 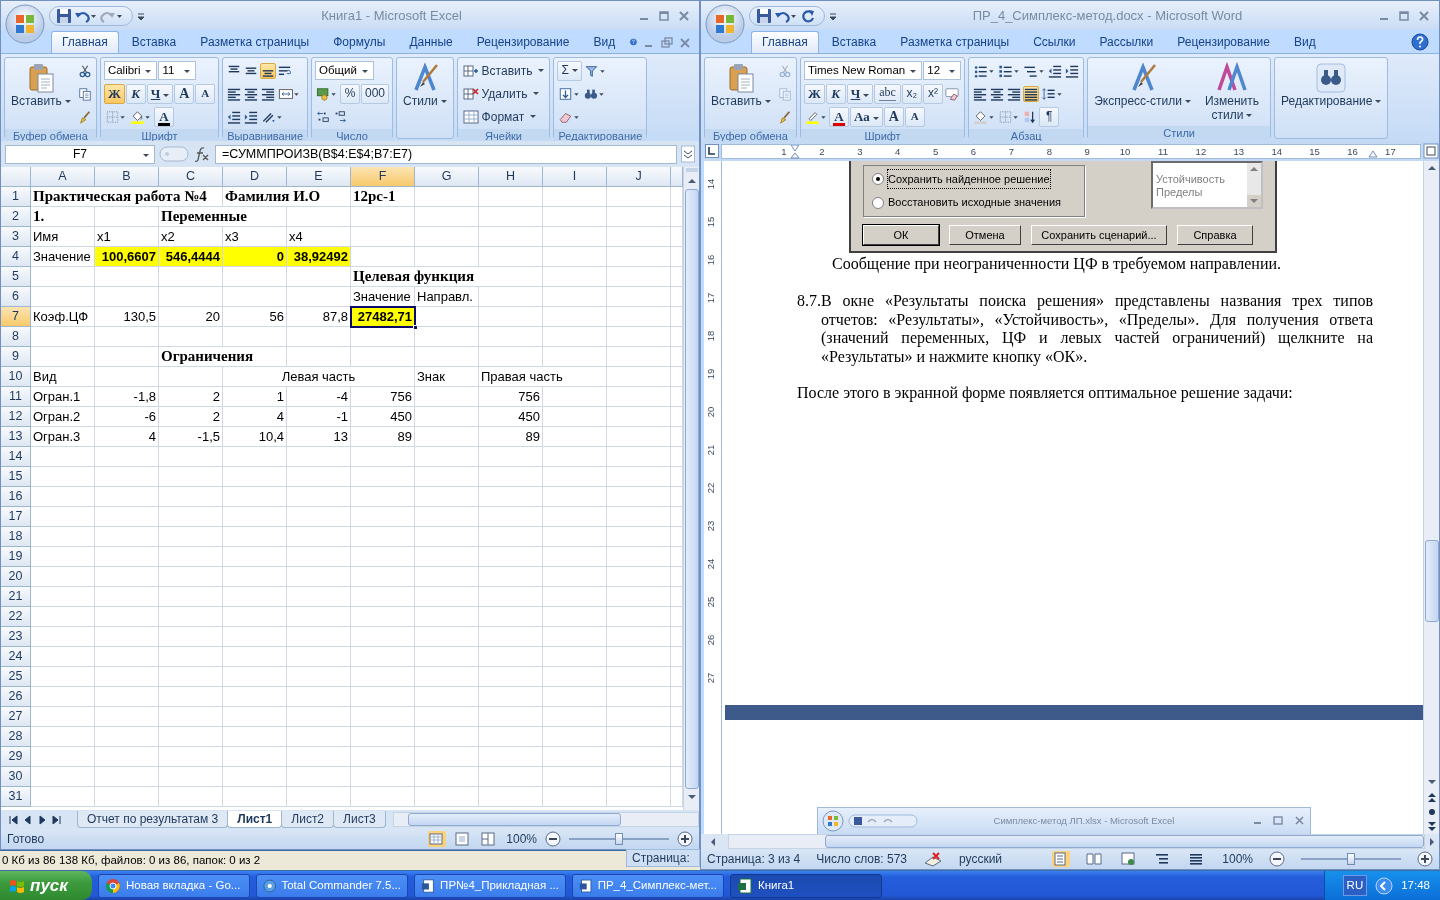 I want to click on ribbon-tab: Вставка, so click(x=154, y=42).